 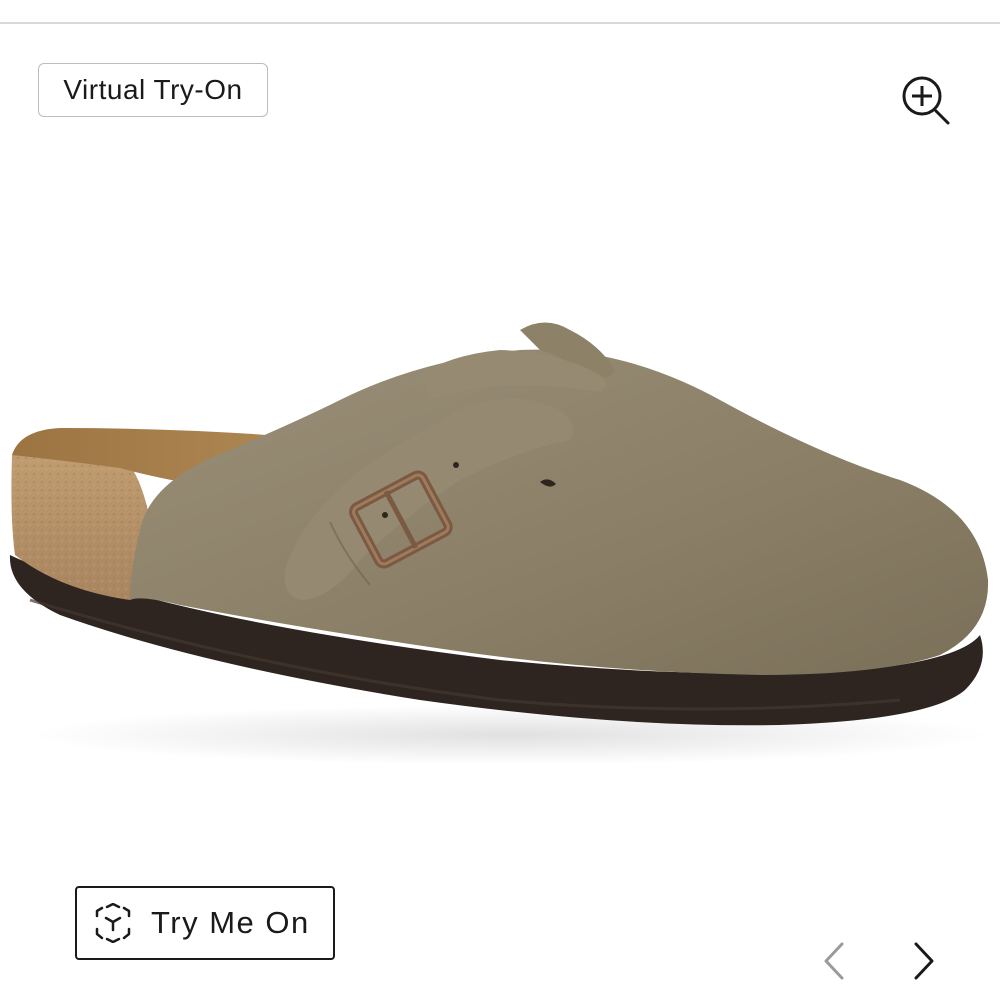 I want to click on chevron-right-icon, so click(x=924, y=961).